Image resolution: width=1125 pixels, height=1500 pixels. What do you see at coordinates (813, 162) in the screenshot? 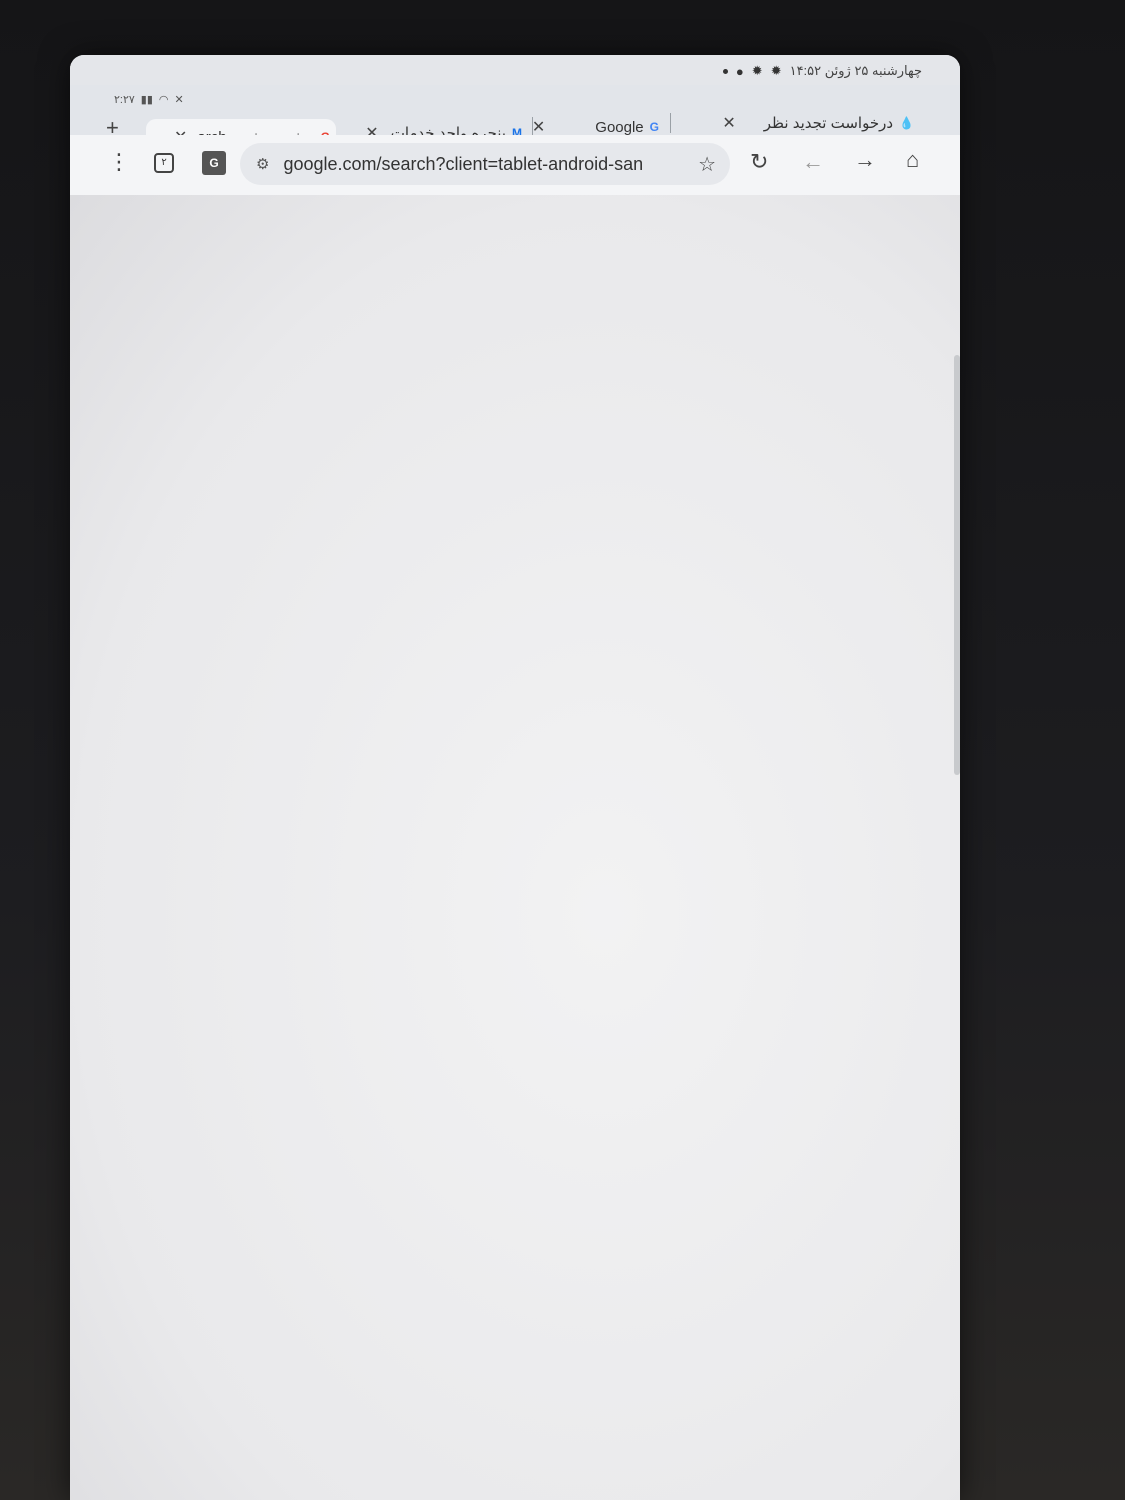
I see `back-icon: ←` at bounding box center [813, 162].